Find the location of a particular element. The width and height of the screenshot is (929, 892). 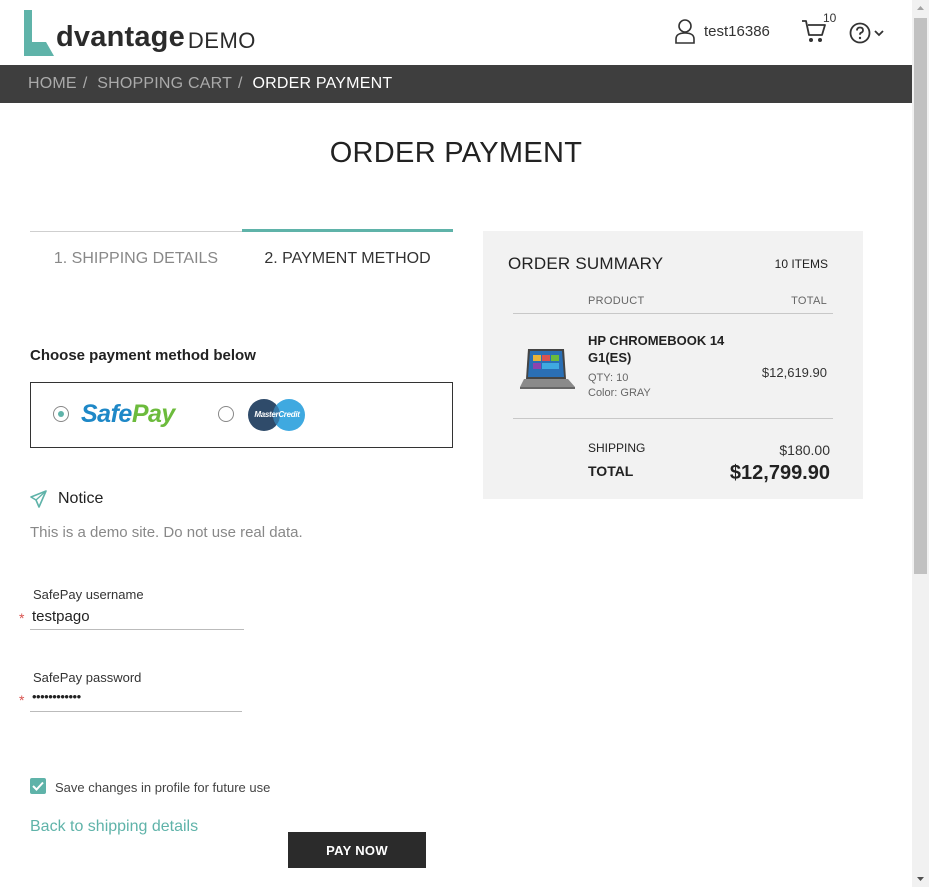

column-total: TOTAL is located at coordinates (809, 301).